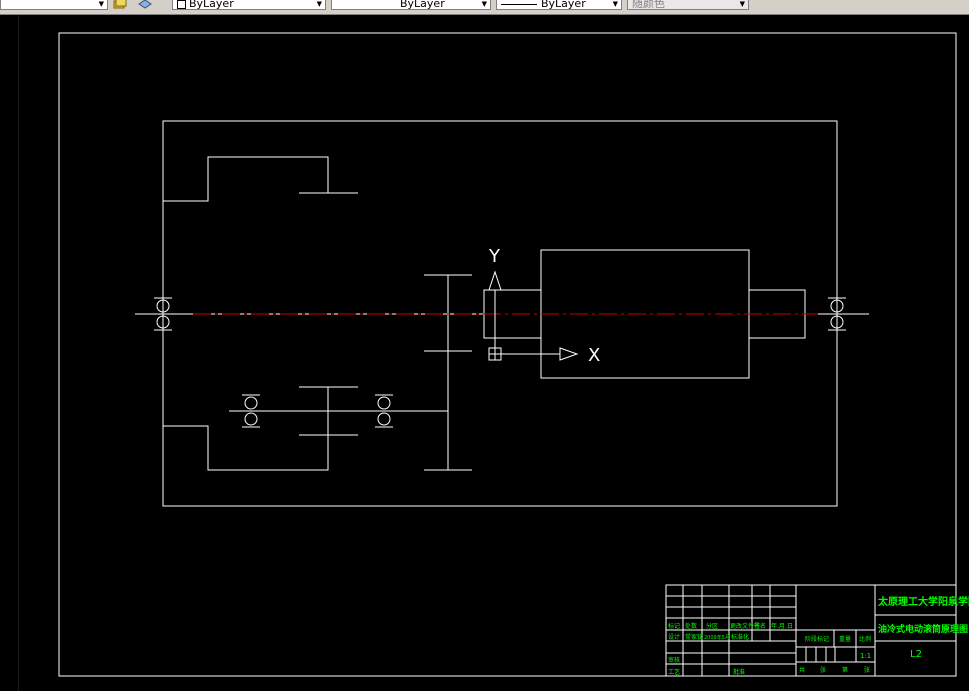 Image resolution: width=969 pixels, height=691 pixels. What do you see at coordinates (674, 637) in the screenshot?
I see `tb-label-design: 设计` at bounding box center [674, 637].